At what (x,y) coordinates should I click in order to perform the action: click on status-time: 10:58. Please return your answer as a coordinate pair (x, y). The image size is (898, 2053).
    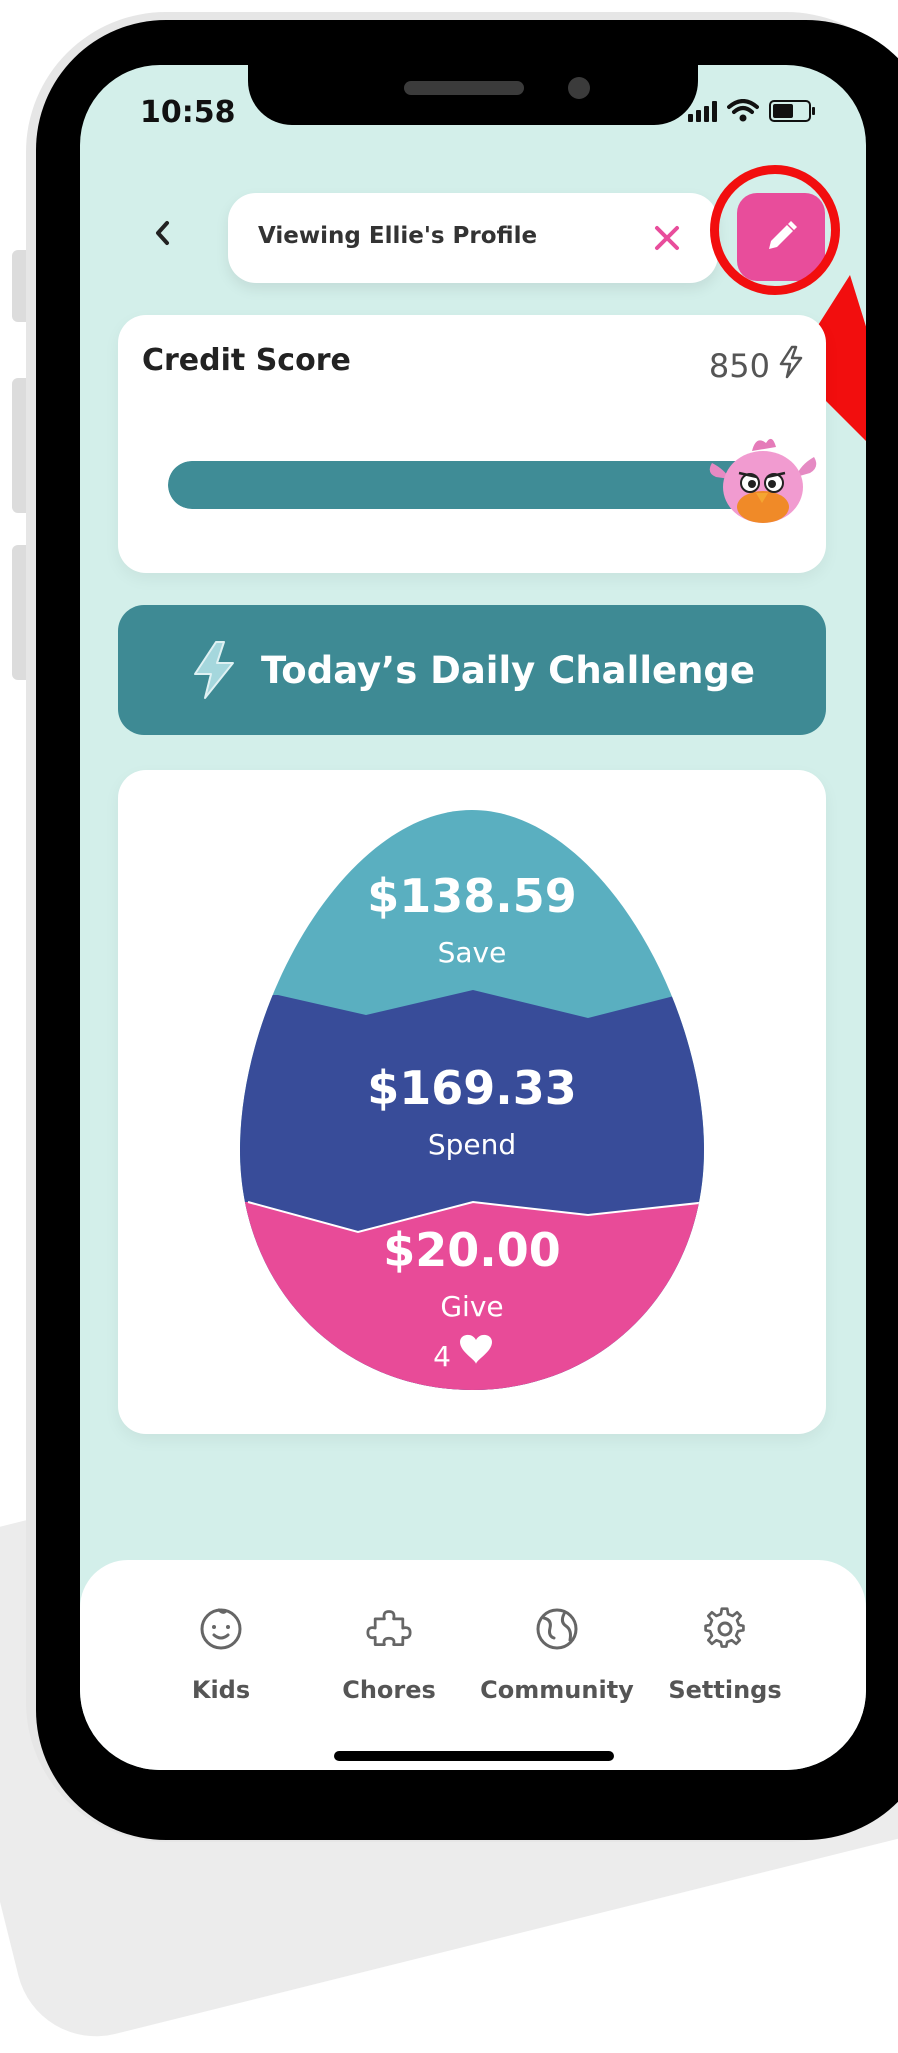
    Looking at the image, I should click on (188, 112).